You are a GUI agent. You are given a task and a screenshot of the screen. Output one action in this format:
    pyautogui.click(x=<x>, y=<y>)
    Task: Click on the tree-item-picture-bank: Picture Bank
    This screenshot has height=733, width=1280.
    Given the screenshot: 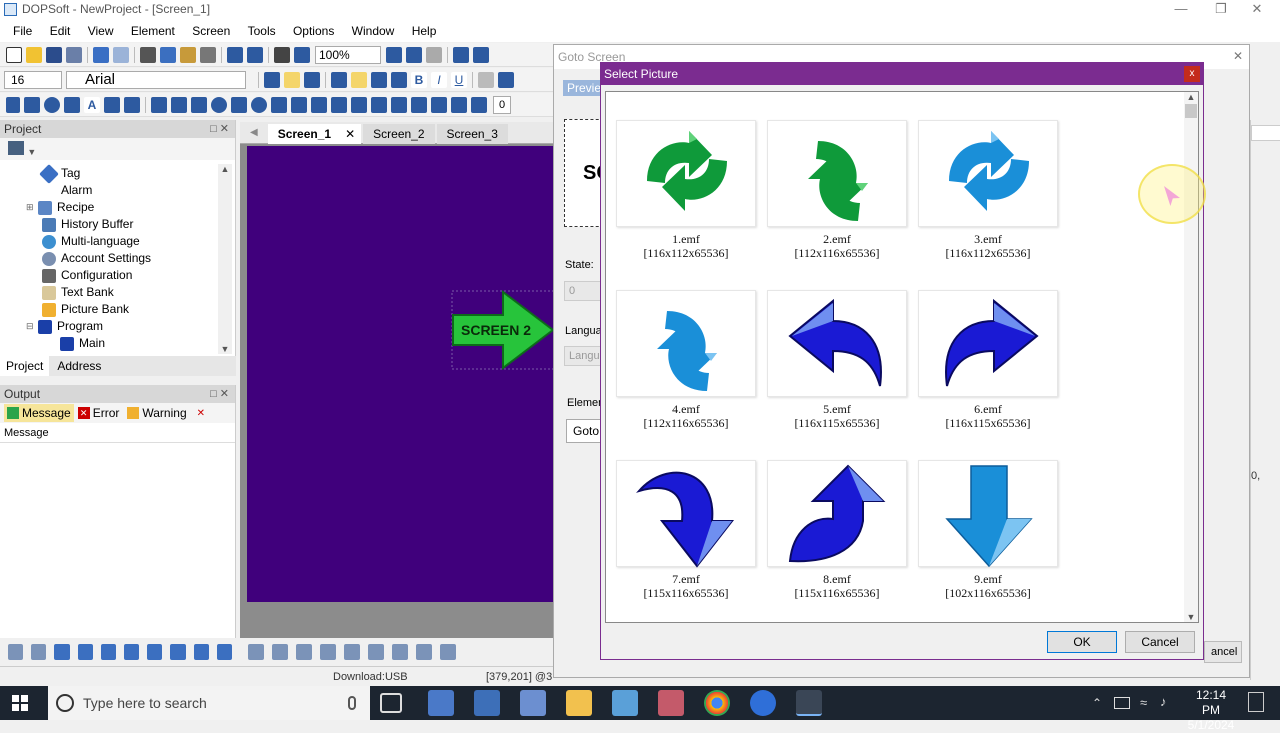 What is the action you would take?
    pyautogui.click(x=110, y=309)
    